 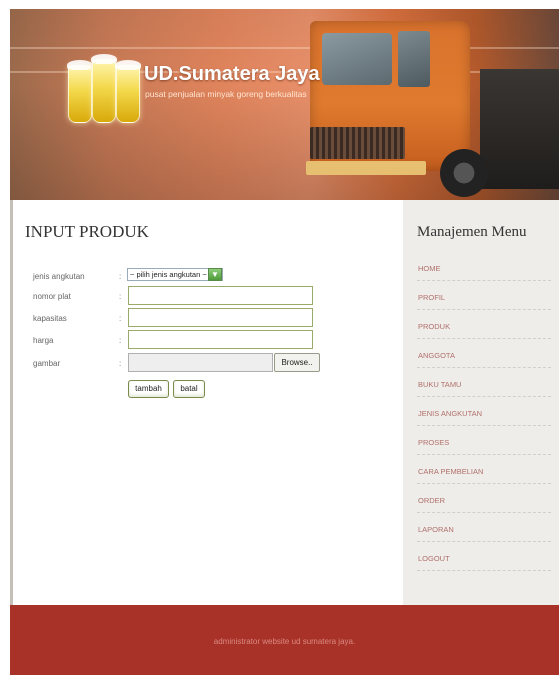 I want to click on harga-input, so click(x=220, y=339).